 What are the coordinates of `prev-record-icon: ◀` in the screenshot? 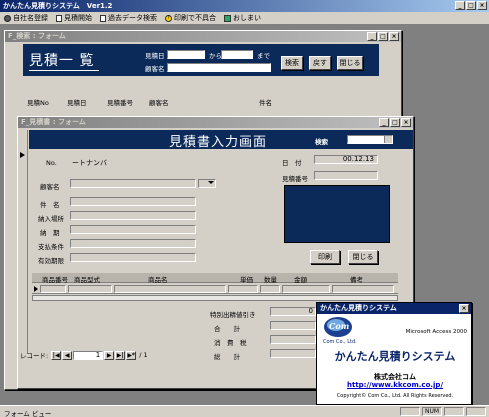 It's located at (67, 355).